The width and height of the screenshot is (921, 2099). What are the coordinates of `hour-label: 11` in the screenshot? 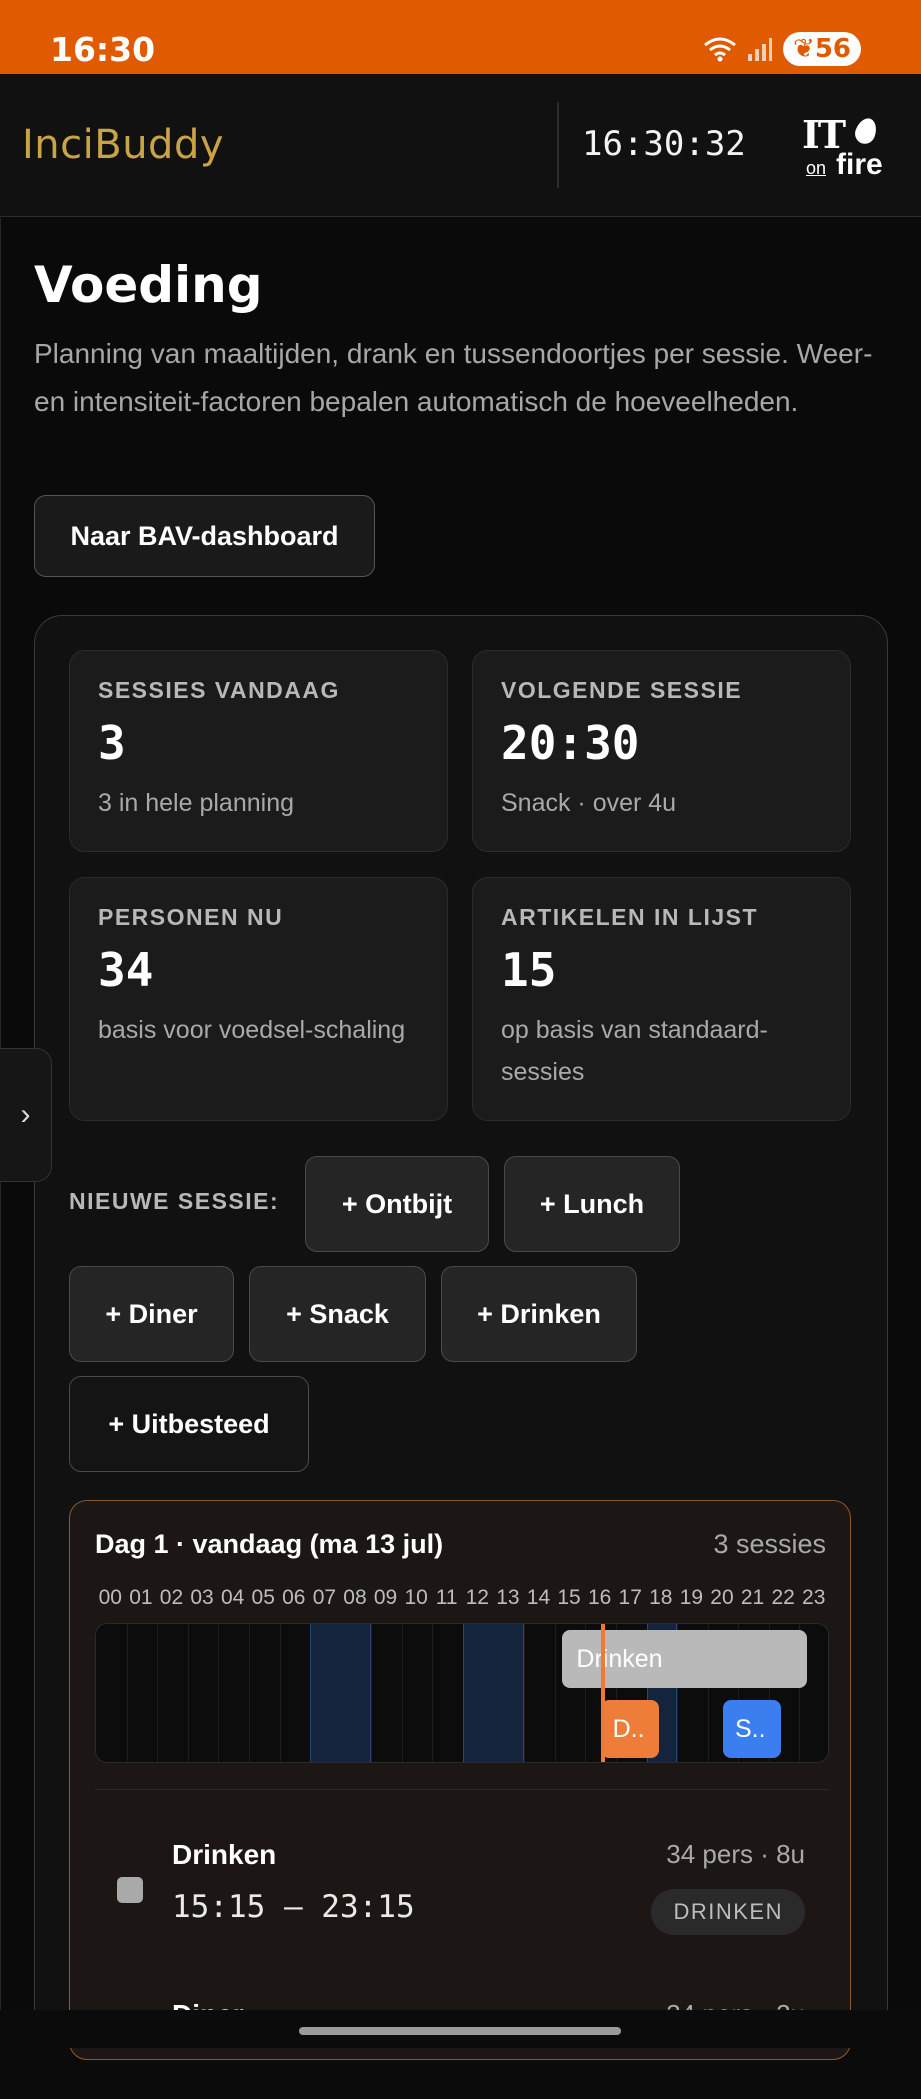 It's located at (446, 1597).